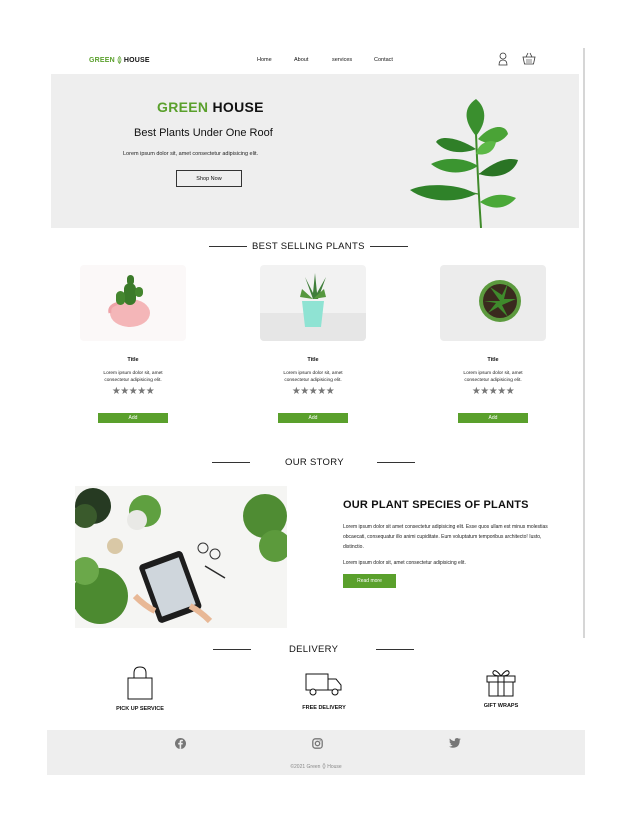 The image size is (632, 822). I want to click on logo-green-text: GREEN, so click(102, 60).